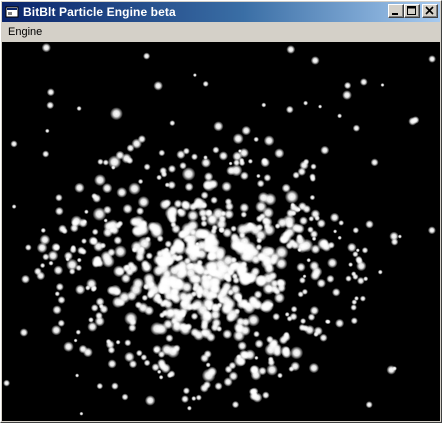 The image size is (442, 423). I want to click on maximize-button, so click(412, 11).